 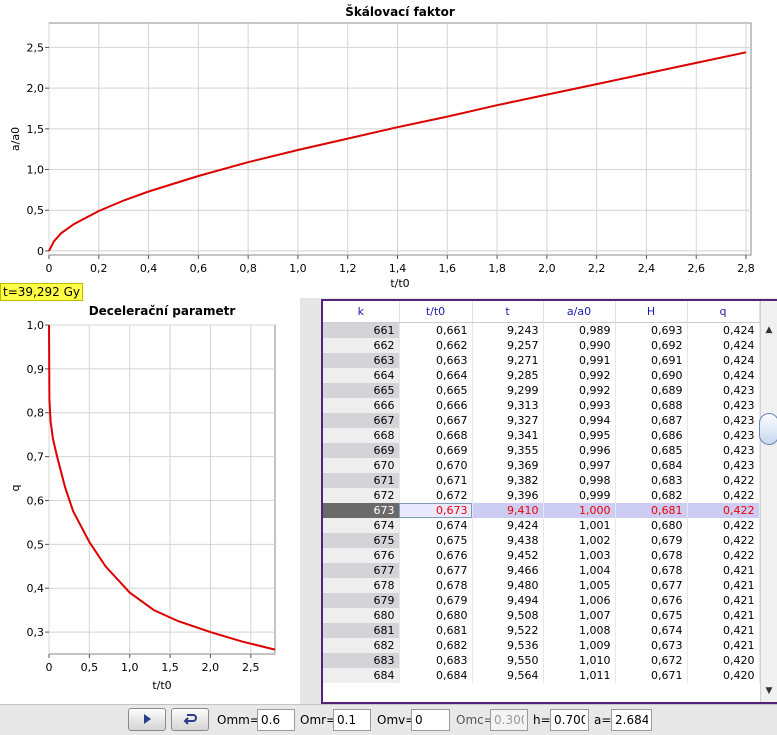 What do you see at coordinates (651, 495) in the screenshot?
I see `cell-h: 0,682` at bounding box center [651, 495].